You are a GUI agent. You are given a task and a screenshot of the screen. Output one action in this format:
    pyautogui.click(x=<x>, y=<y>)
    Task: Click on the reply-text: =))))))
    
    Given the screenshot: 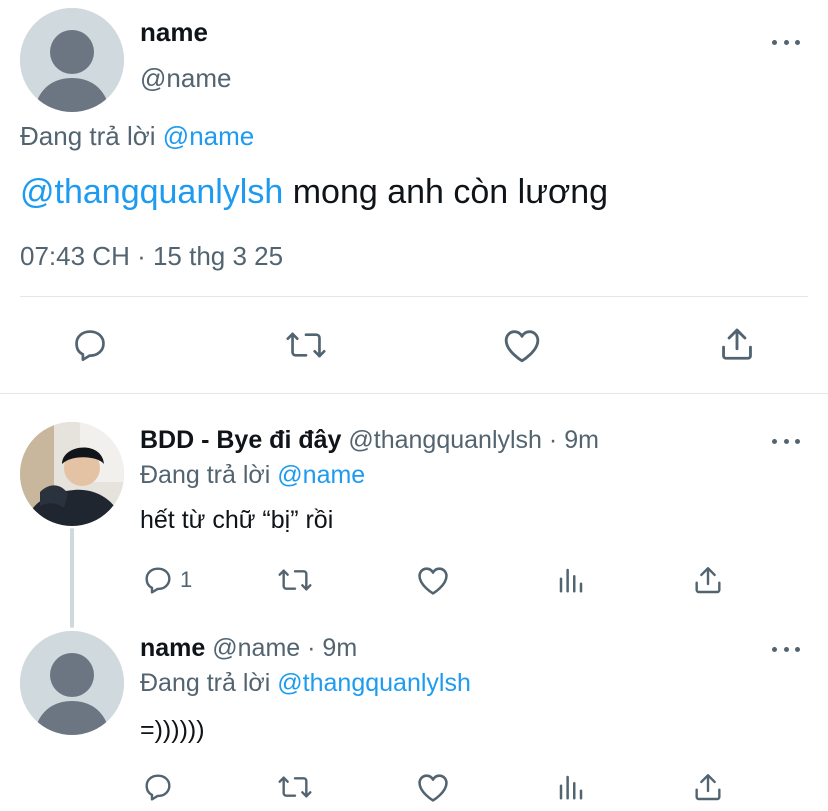 What is the action you would take?
    pyautogui.click(x=172, y=730)
    